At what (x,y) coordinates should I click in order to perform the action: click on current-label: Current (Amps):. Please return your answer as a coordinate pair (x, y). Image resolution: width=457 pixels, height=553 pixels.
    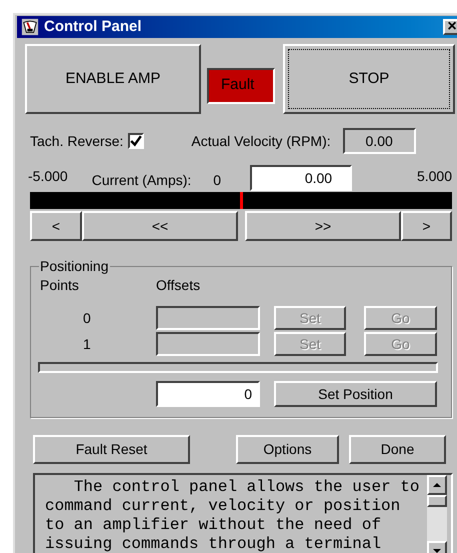
    Looking at the image, I should click on (142, 180).